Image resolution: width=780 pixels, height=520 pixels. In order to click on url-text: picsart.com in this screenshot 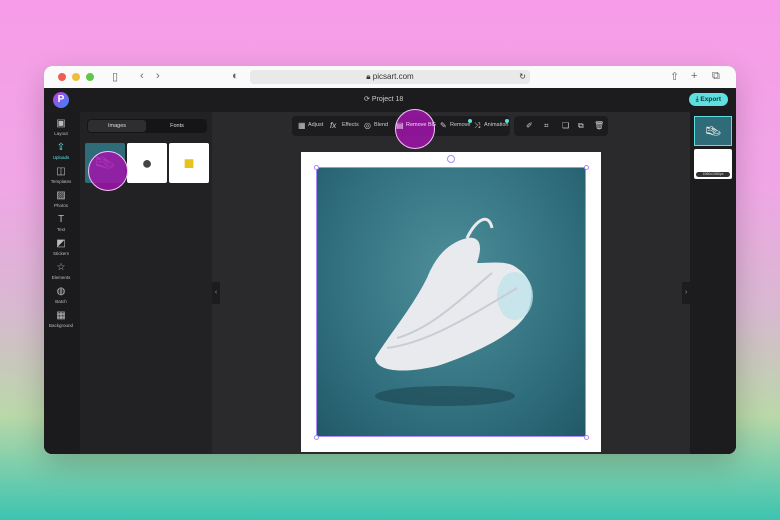, I will do `click(393, 76)`.